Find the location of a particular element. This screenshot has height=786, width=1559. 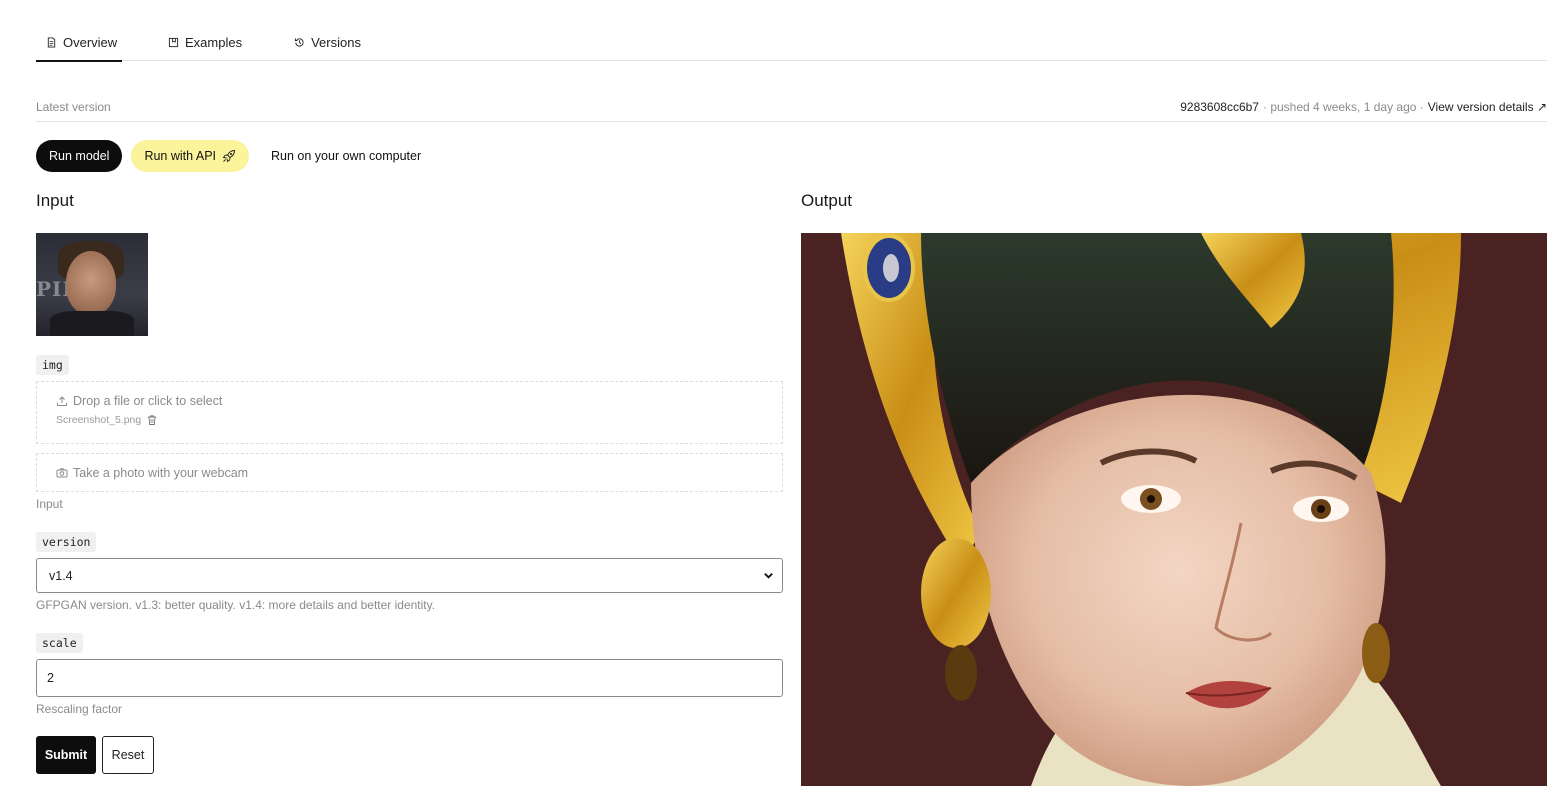

tab-examples: Examples is located at coordinates (205, 42).